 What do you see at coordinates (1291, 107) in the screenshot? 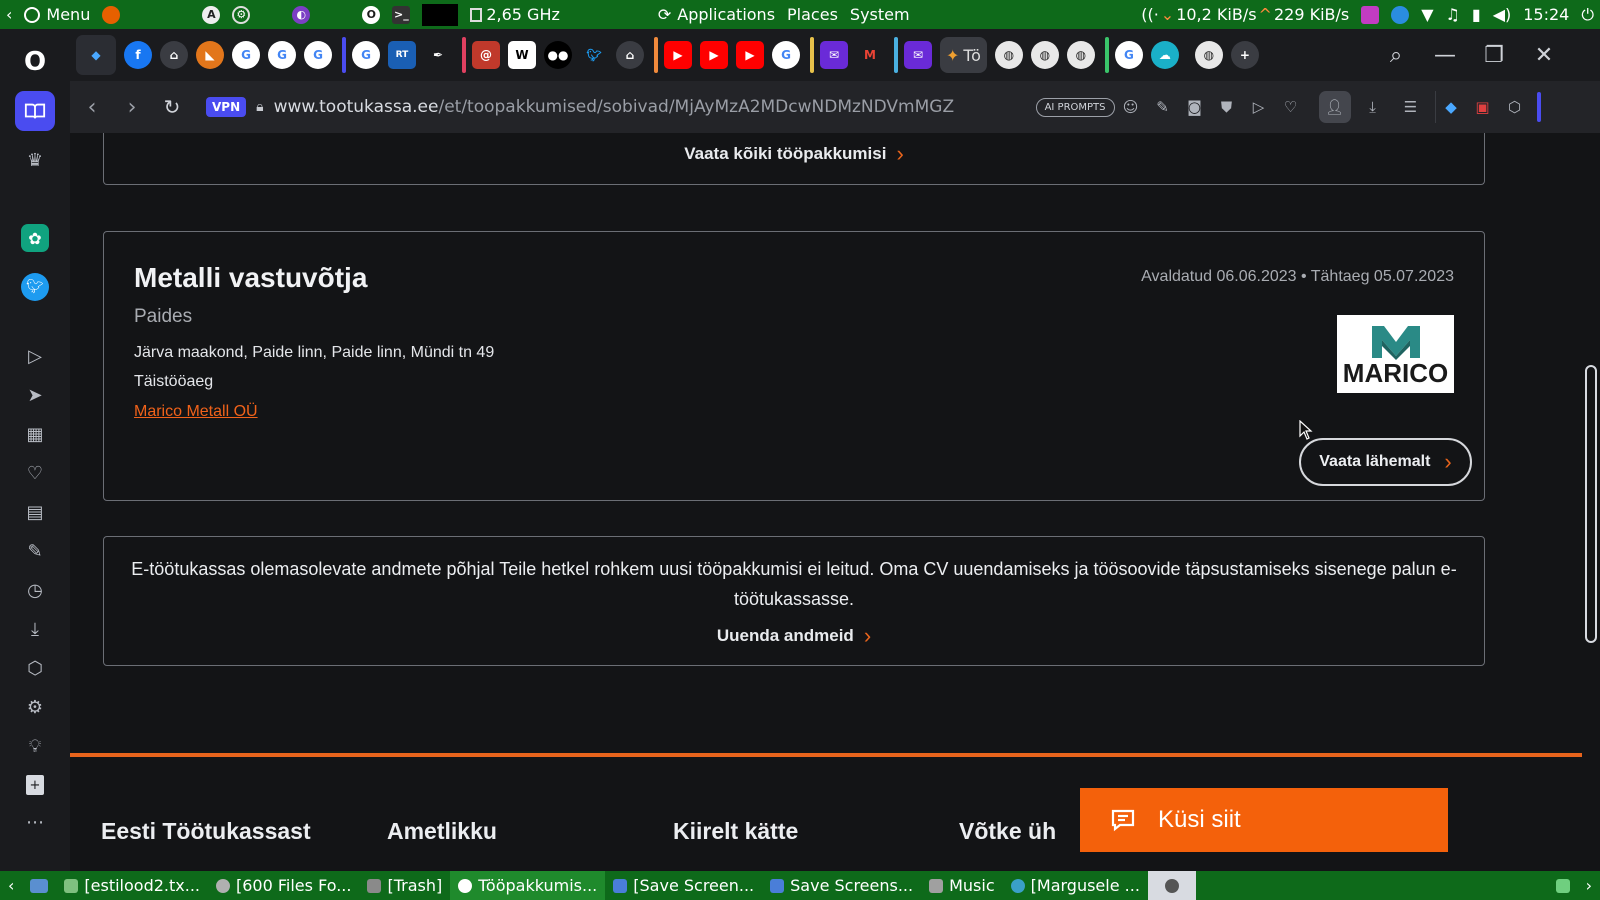
I see `bookmark-button: ♡` at bounding box center [1291, 107].